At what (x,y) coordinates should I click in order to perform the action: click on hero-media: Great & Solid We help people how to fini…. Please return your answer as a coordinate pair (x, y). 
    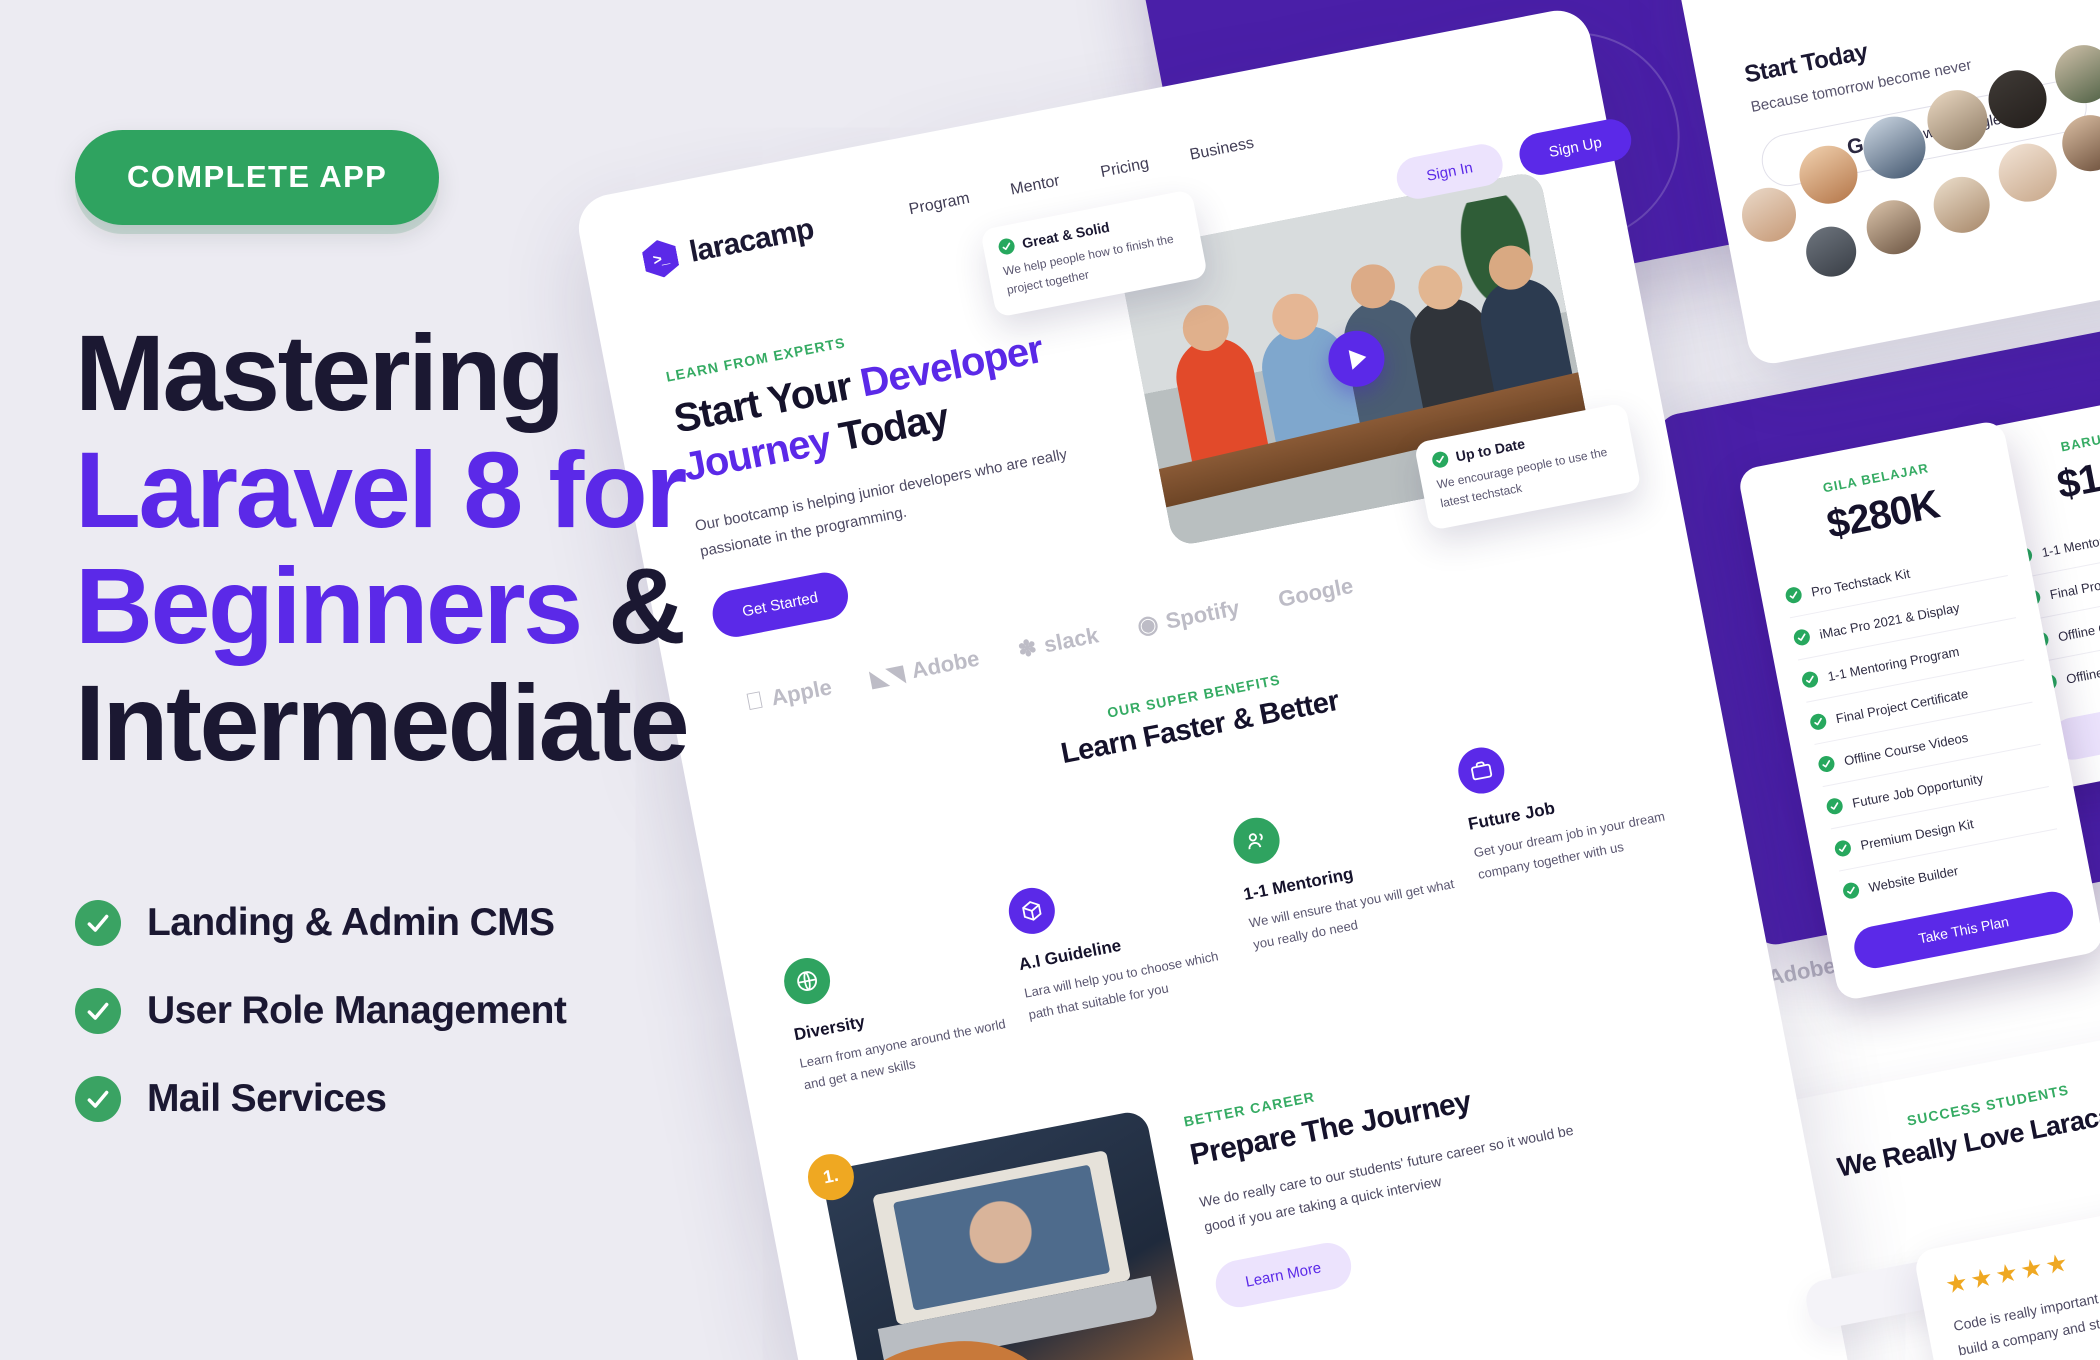
    Looking at the image, I should click on (1311, 361).